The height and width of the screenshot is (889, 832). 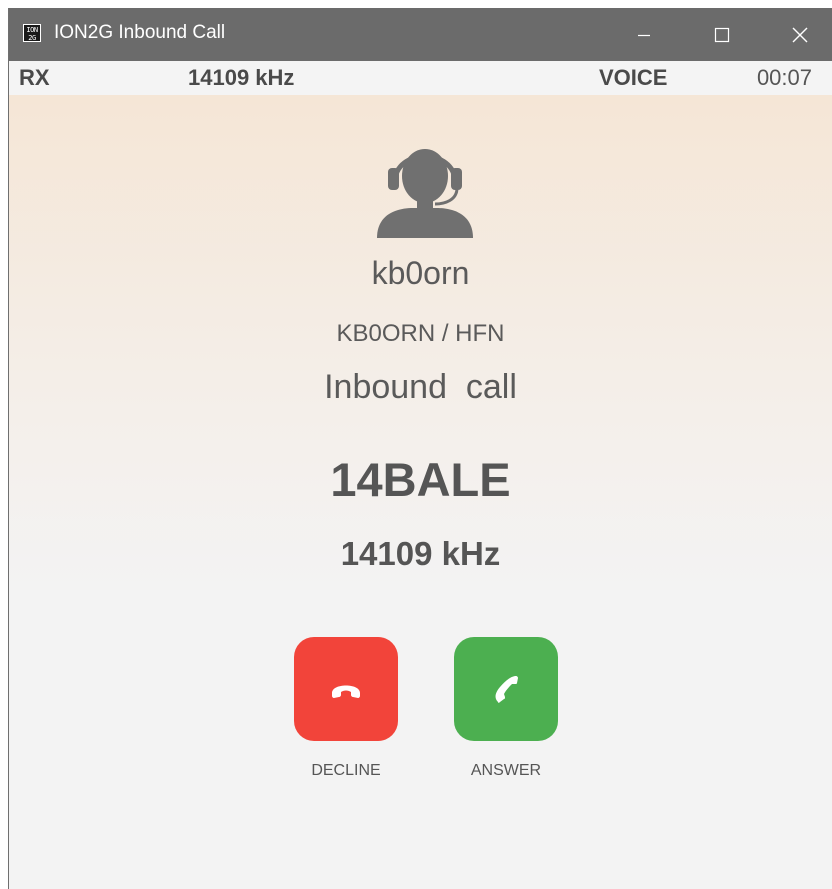 What do you see at coordinates (346, 770) in the screenshot?
I see `decline-label: DECLINE` at bounding box center [346, 770].